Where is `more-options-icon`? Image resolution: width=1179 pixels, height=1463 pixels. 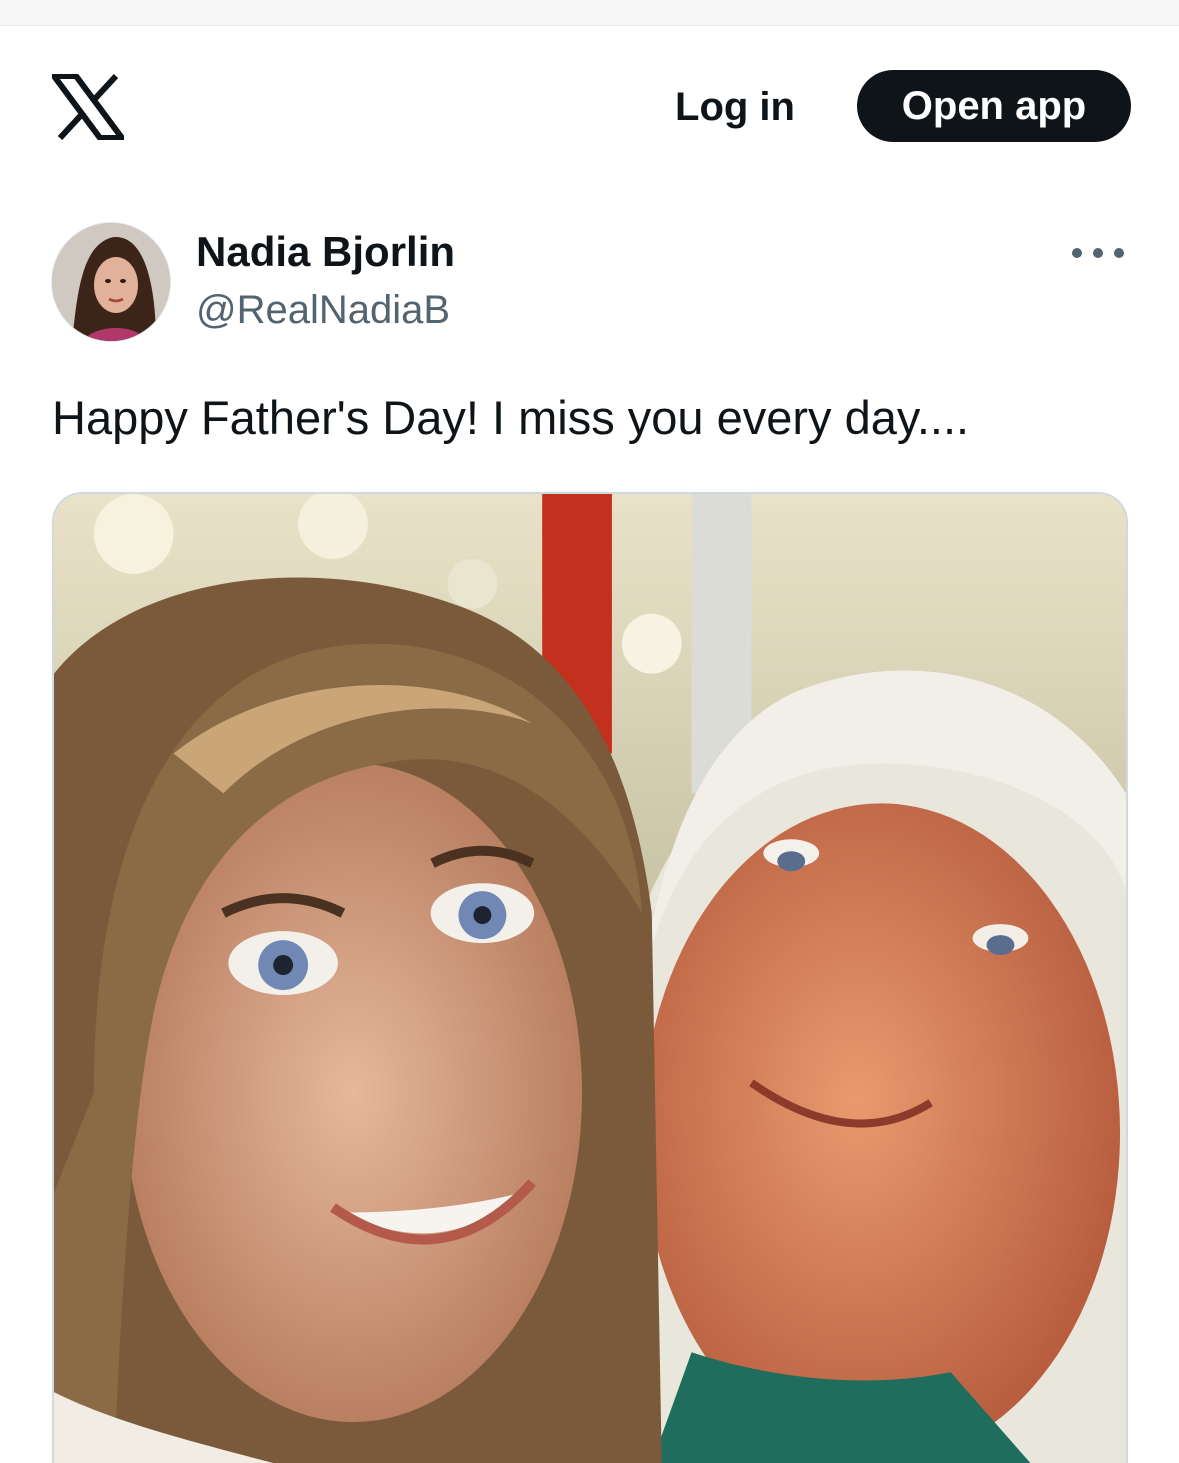
more-options-icon is located at coordinates (1098, 253).